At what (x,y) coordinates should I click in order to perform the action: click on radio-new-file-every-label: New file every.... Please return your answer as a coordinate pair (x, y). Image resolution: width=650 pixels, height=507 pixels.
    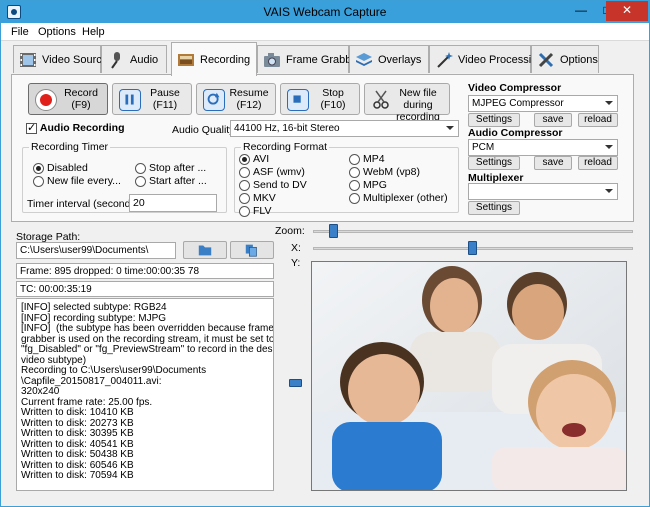
    Looking at the image, I should click on (84, 181).